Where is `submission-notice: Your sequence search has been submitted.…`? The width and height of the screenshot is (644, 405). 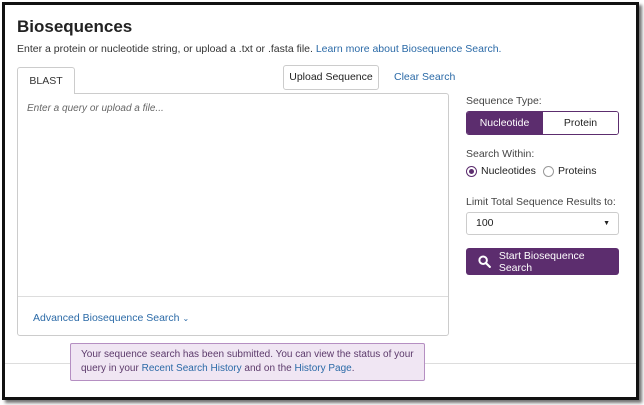 submission-notice: Your sequence search has been submitted.… is located at coordinates (247, 362).